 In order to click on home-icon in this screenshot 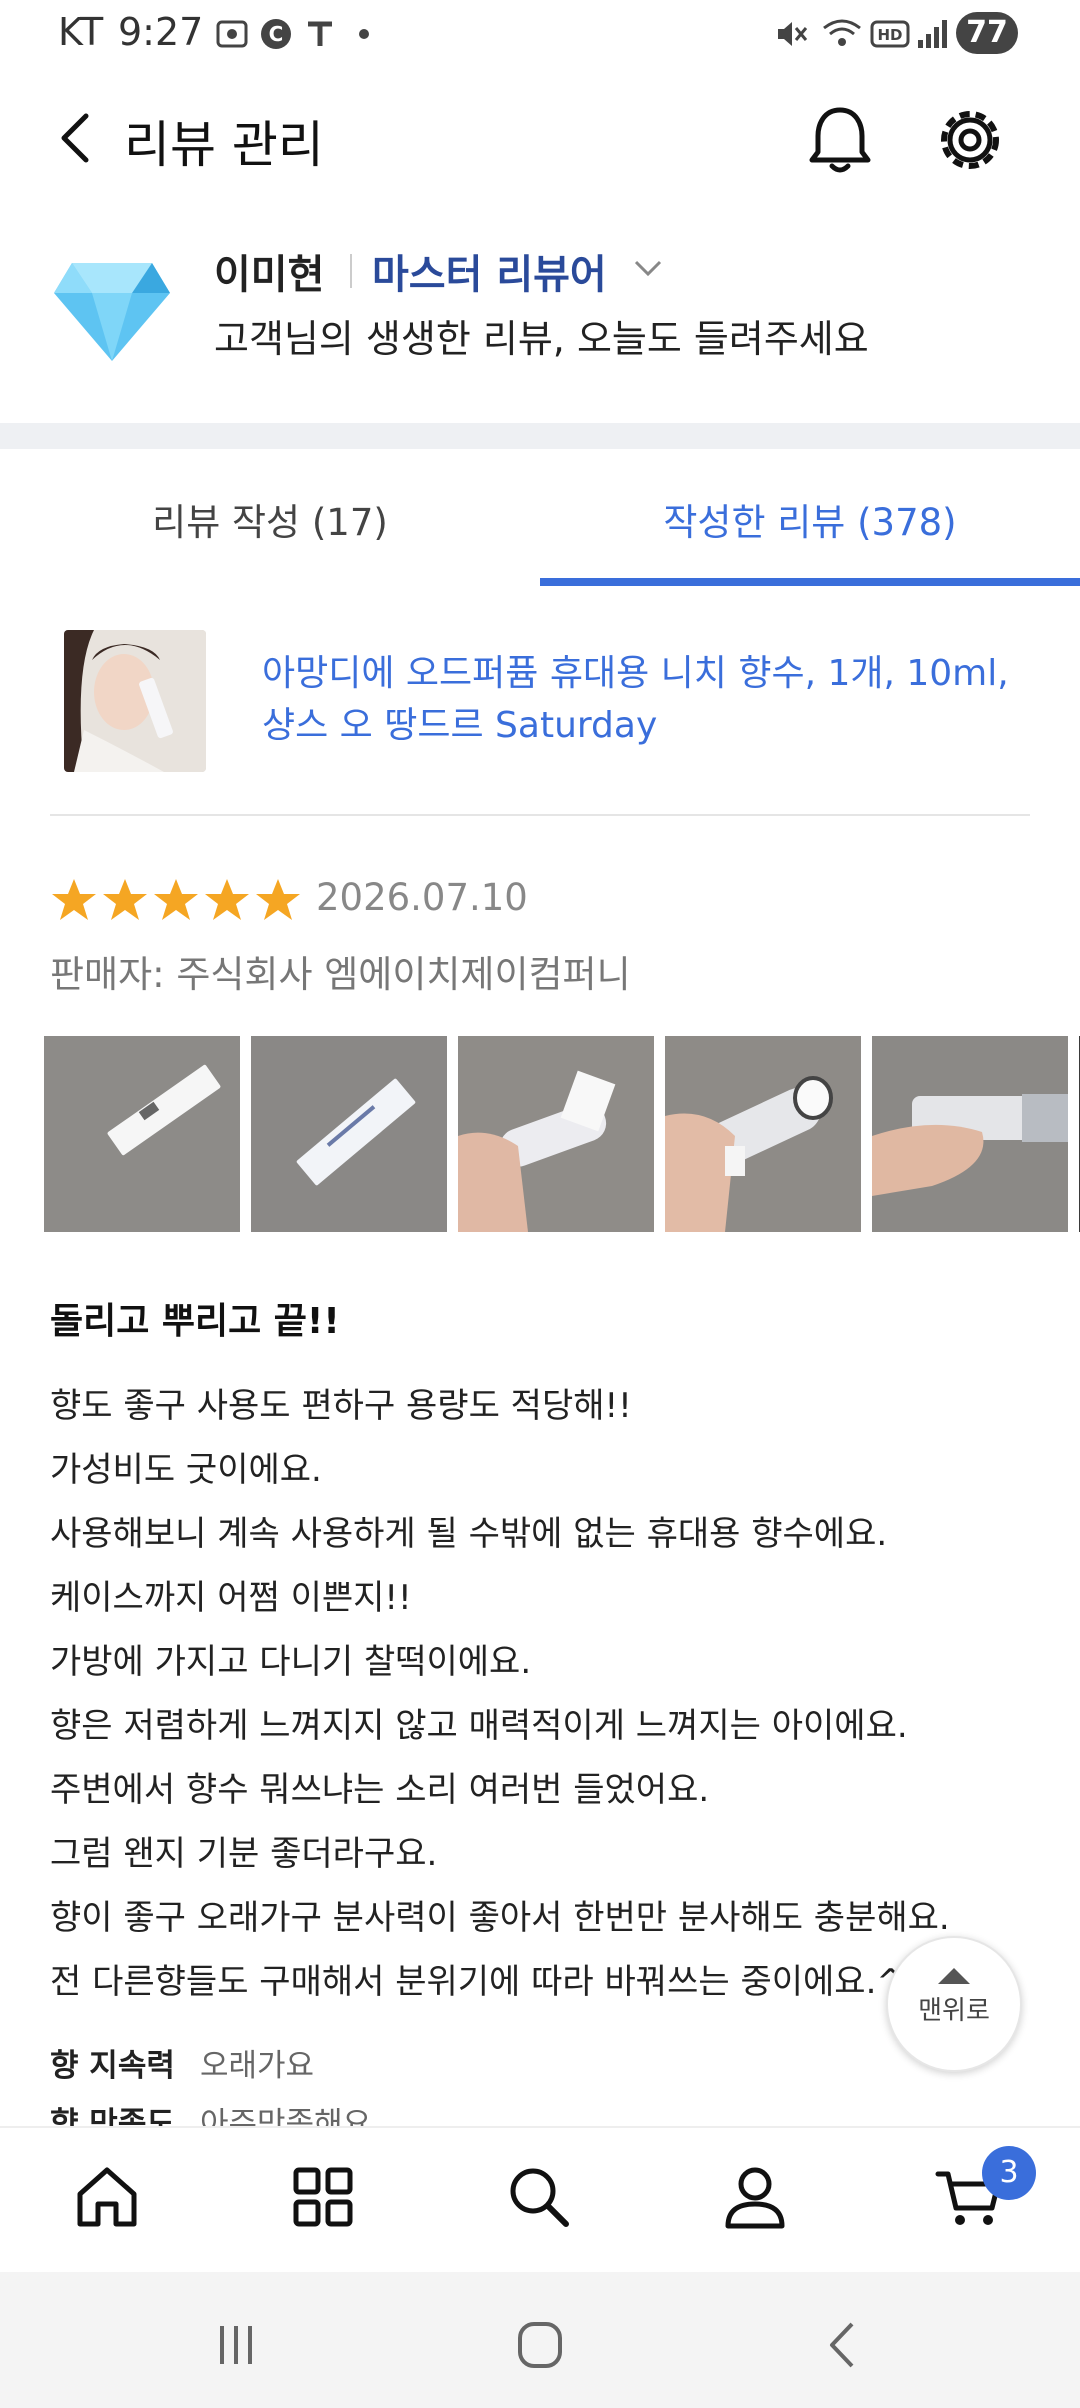, I will do `click(107, 2197)`.